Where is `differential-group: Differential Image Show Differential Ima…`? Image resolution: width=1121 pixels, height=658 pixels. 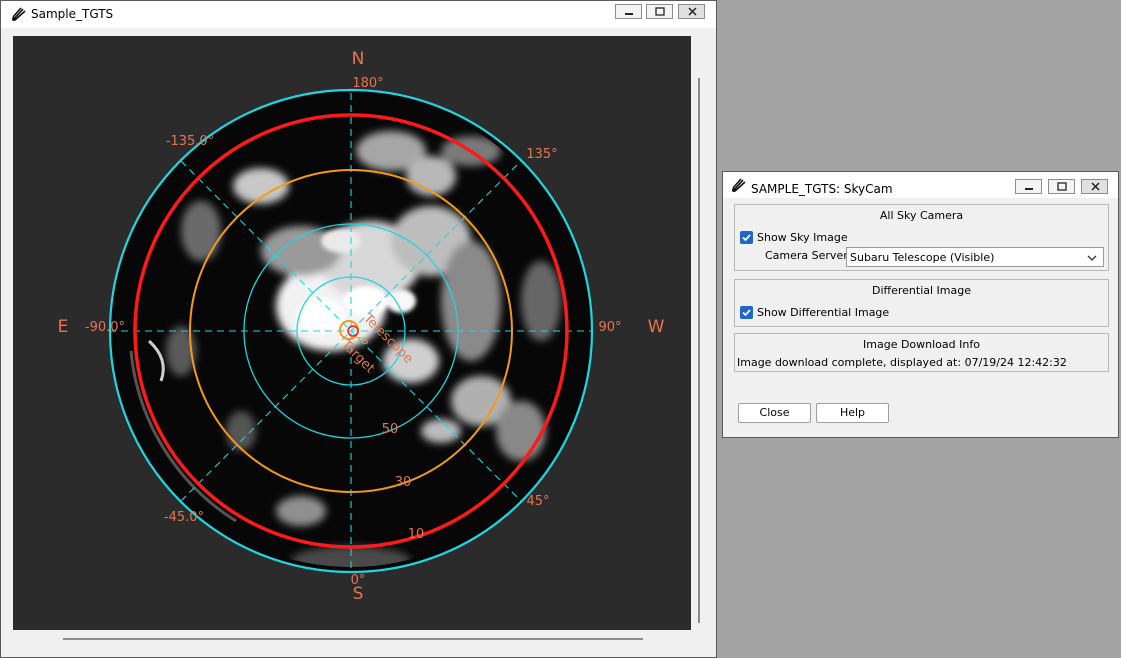
differential-group: Differential Image Show Differential Ima… is located at coordinates (921, 303).